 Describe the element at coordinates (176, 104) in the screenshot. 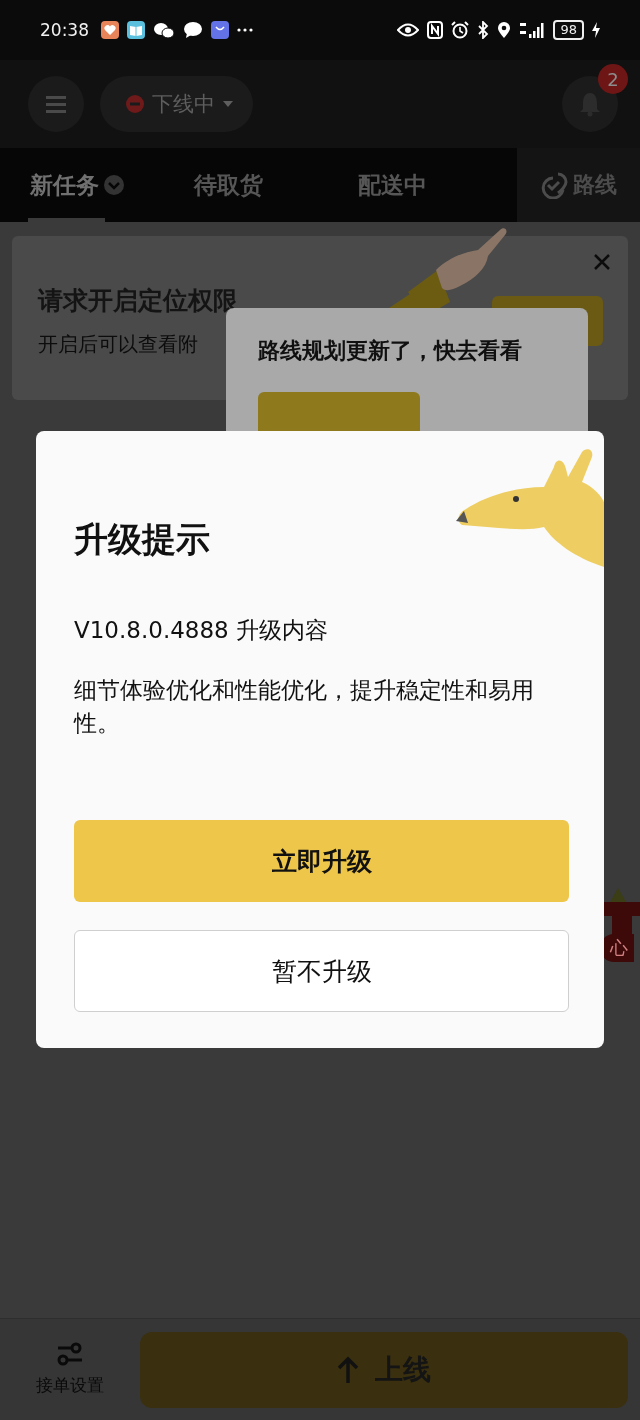

I see `status-dropdown: 下线中` at that location.